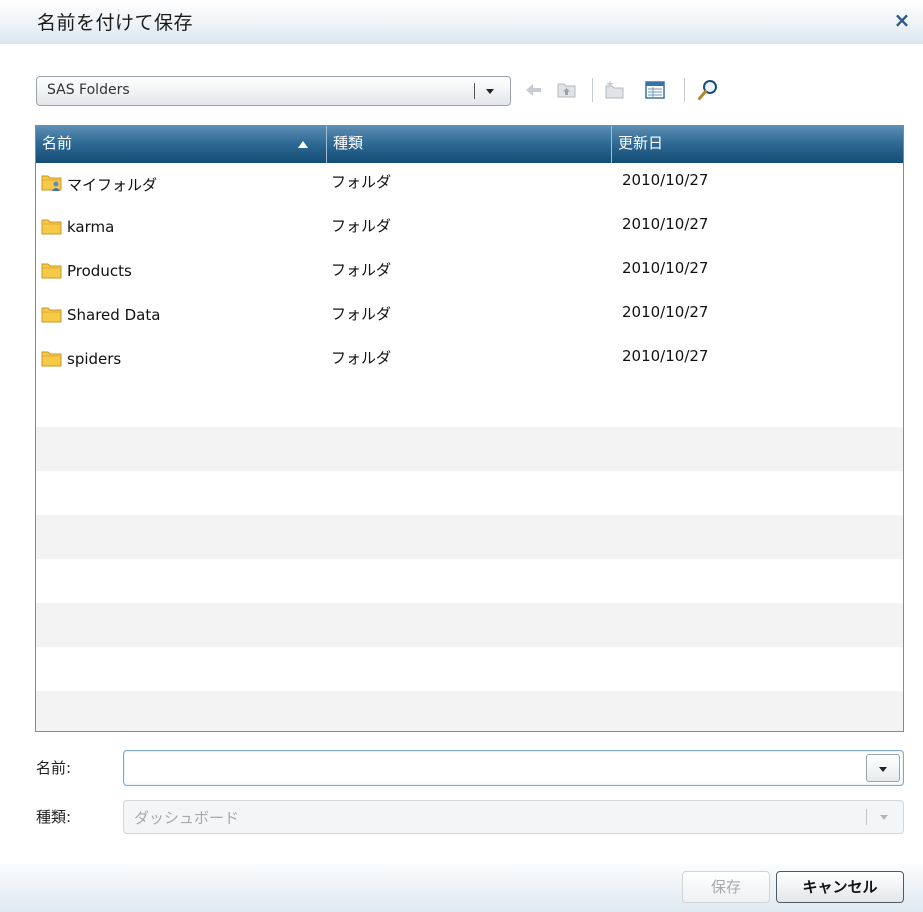  I want to click on location-dropdown: SAS Folders, so click(273, 91).